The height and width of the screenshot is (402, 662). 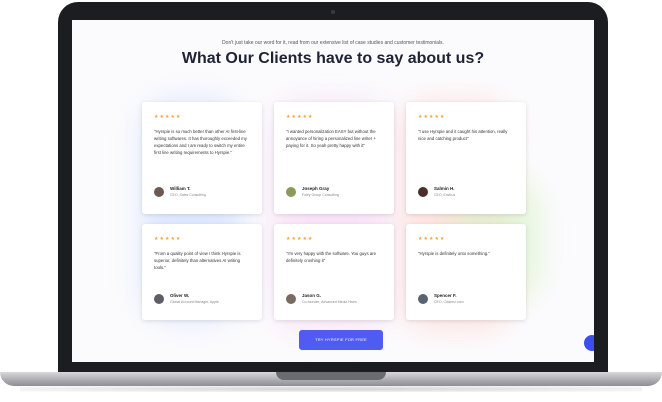 I want to click on testimonial-role: CEO, Clickmo.com, so click(x=449, y=302).